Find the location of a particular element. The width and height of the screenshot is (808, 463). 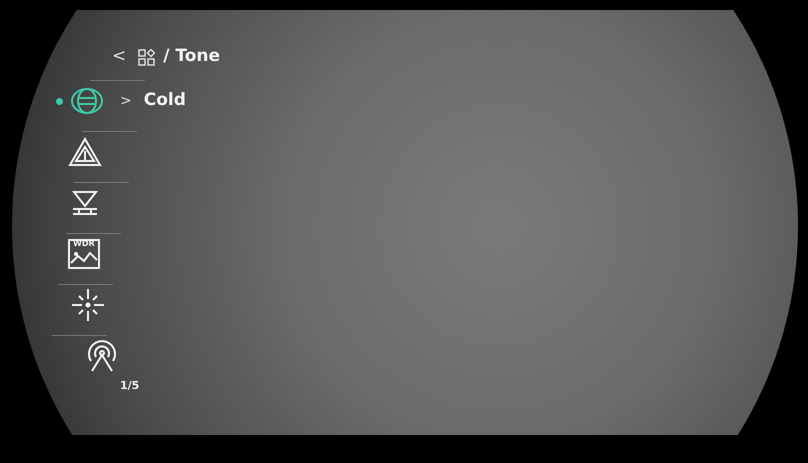

signal-tower-icon is located at coordinates (102, 356).